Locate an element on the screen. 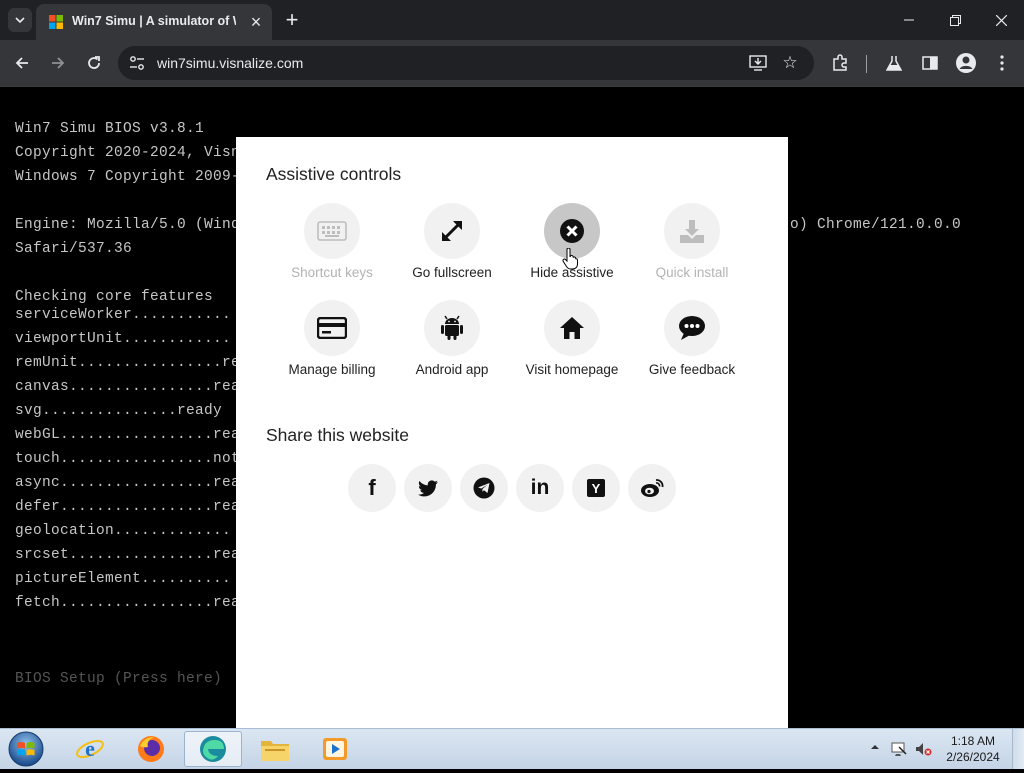 Image resolution: width=1024 pixels, height=773 pixels. tab-title: Win7 Simu | A simulator of Windows 7 is located at coordinates (154, 21).